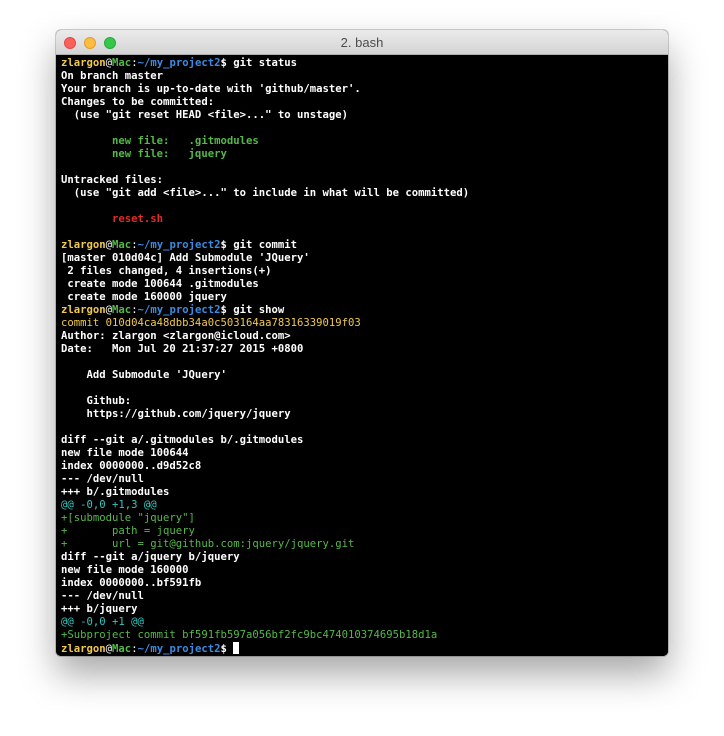 The height and width of the screenshot is (736, 724). Describe the element at coordinates (112, 180) in the screenshot. I see `output-line: Untracked files:` at that location.